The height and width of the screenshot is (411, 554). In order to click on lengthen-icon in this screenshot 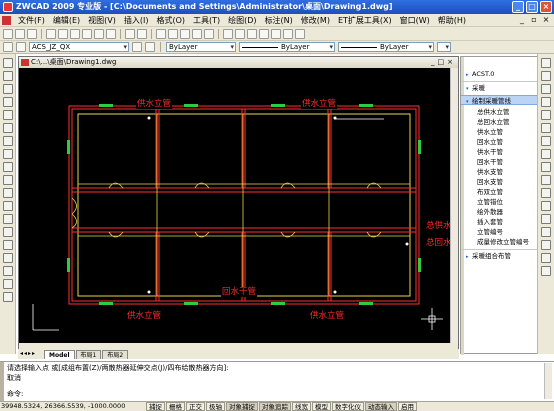, I will do `click(546, 180)`.